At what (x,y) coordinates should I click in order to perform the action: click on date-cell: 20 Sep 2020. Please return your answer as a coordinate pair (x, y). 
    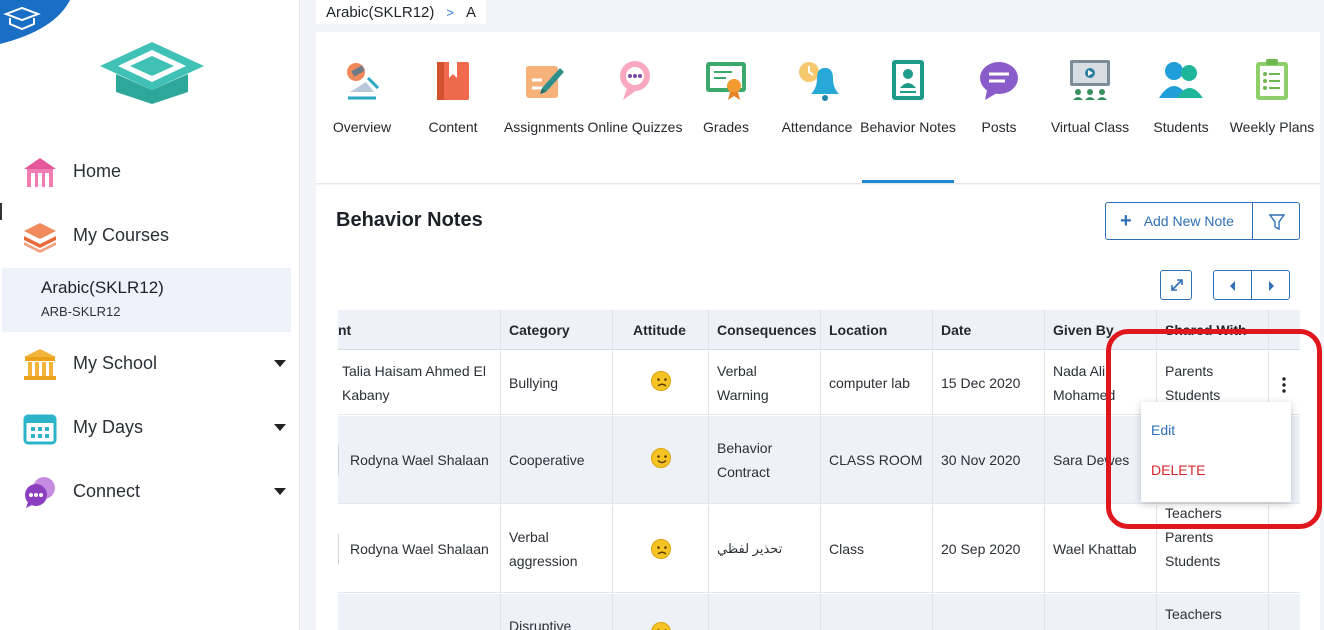
    Looking at the image, I should click on (981, 549).